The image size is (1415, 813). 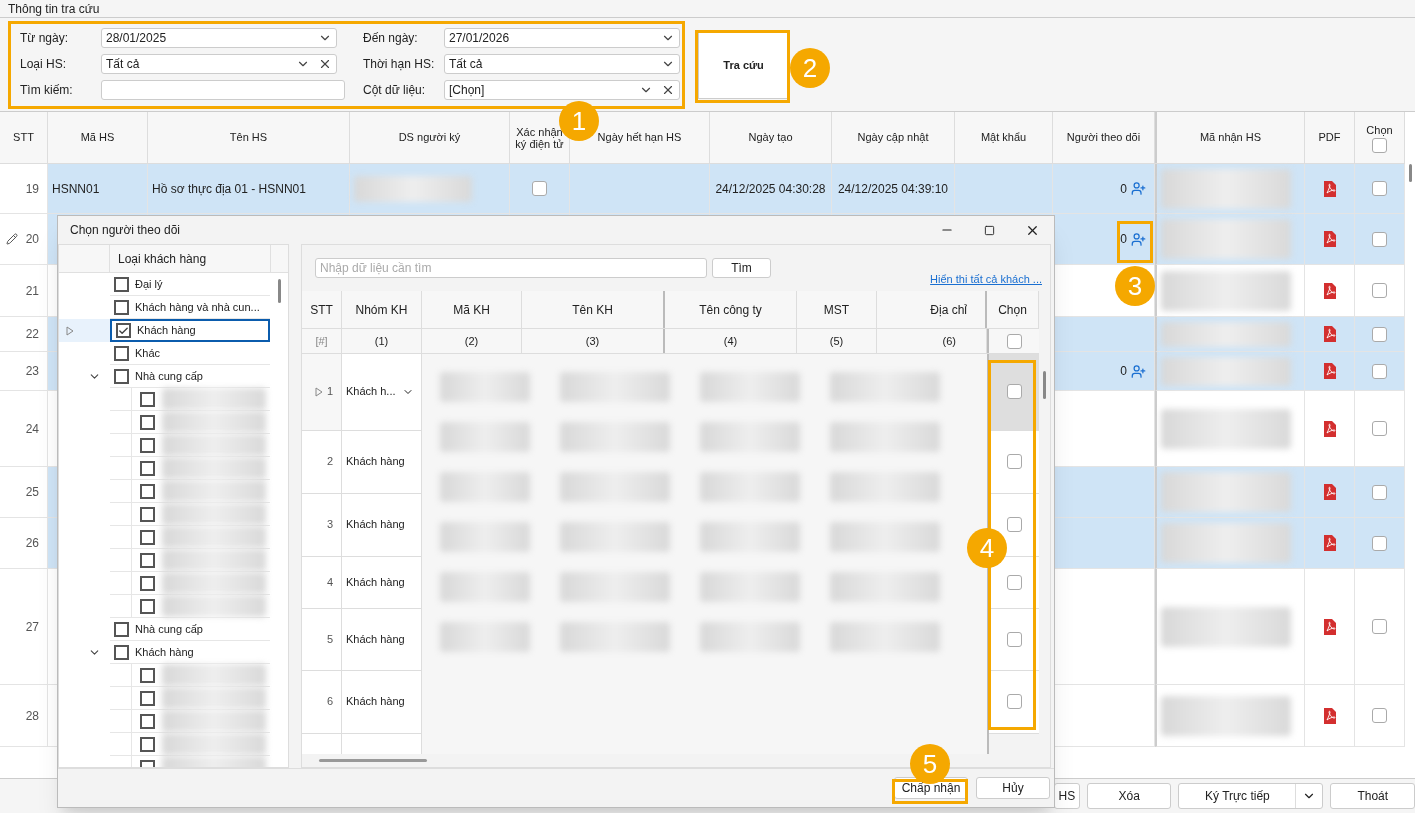 I want to click on tree-item: Khách hàng, so click(x=190, y=330).